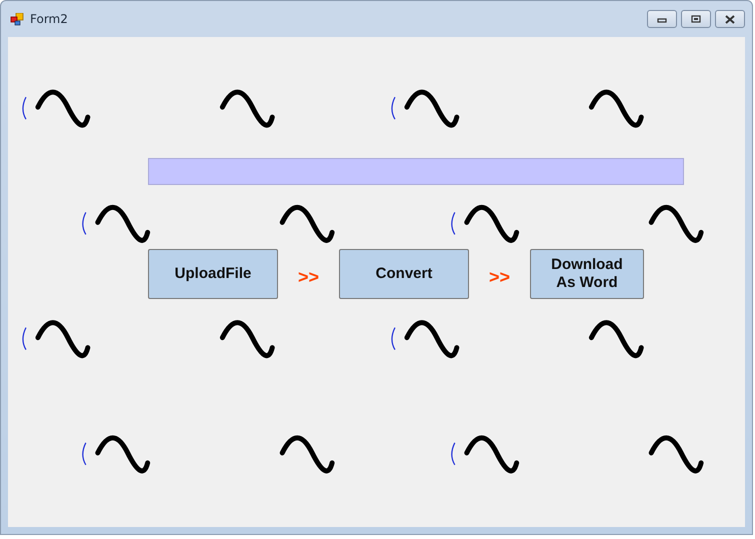 This screenshot has width=755, height=539. Describe the element at coordinates (587, 274) in the screenshot. I see `action-button: Download As Word` at that location.